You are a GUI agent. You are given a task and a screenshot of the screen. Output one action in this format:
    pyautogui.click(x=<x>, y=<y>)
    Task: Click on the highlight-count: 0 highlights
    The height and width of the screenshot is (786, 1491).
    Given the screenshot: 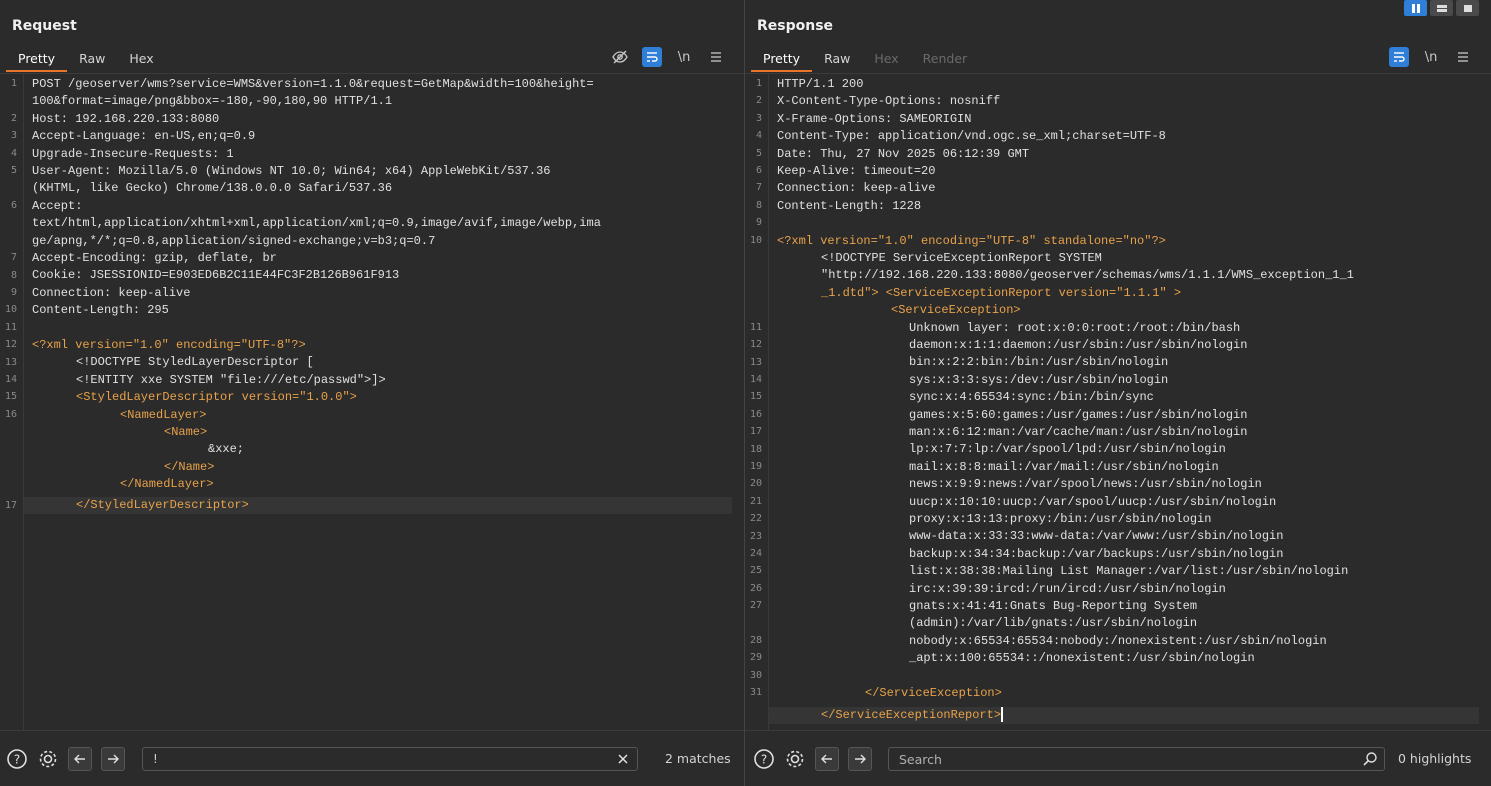 What is the action you would take?
    pyautogui.click(x=1435, y=758)
    